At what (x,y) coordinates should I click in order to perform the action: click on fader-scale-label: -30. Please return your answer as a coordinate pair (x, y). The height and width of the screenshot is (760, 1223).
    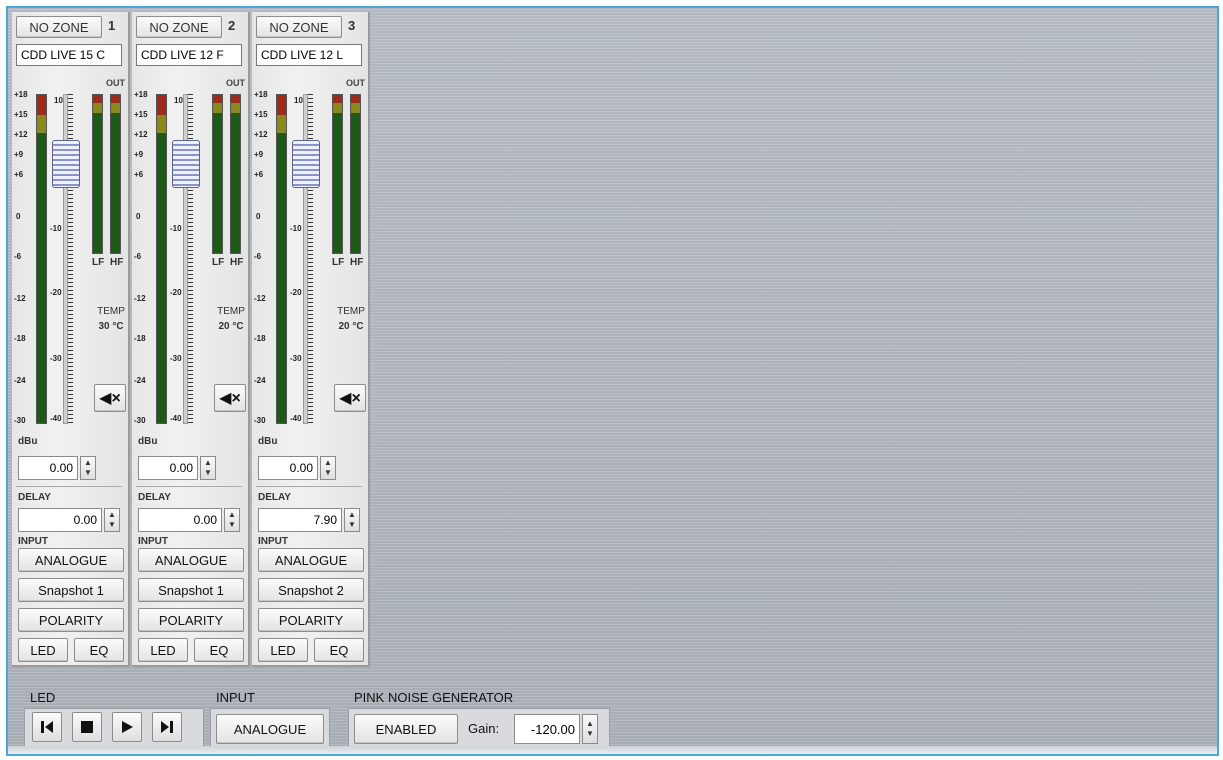
    Looking at the image, I should click on (296, 358).